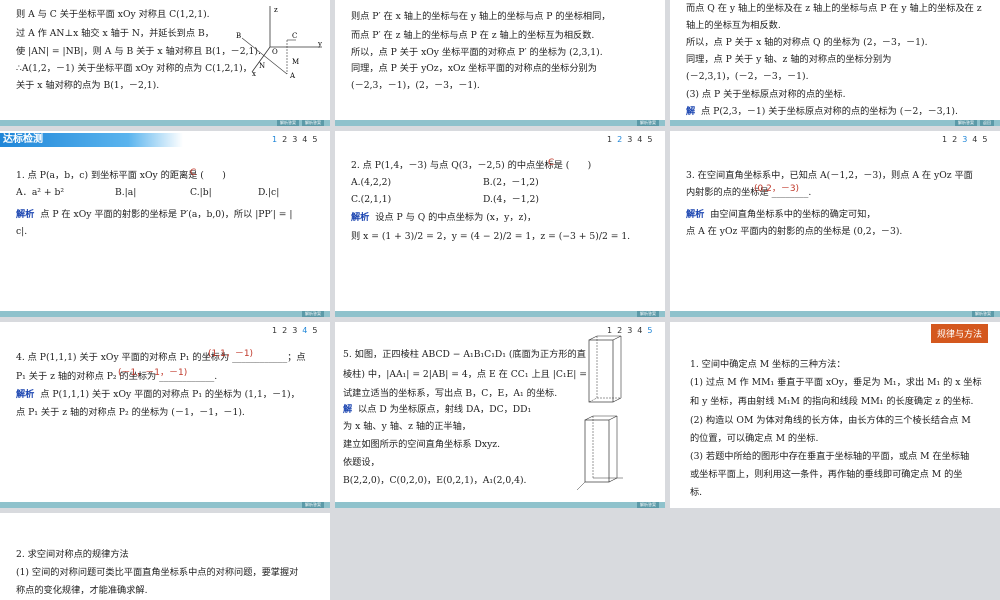 Image resolution: width=1000 pixels, height=600 pixels. I want to click on fig-label: C, so click(294, 36).